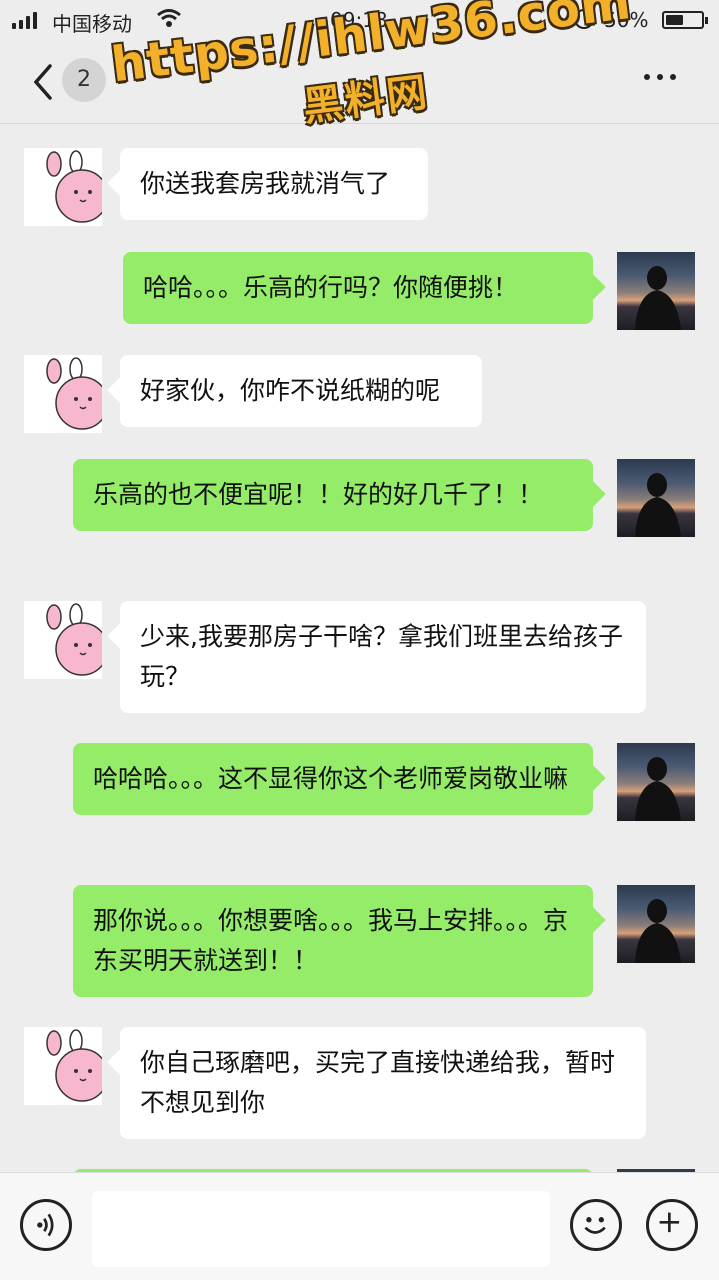 The image size is (719, 1280). I want to click on signal-icon, so click(24, 20).